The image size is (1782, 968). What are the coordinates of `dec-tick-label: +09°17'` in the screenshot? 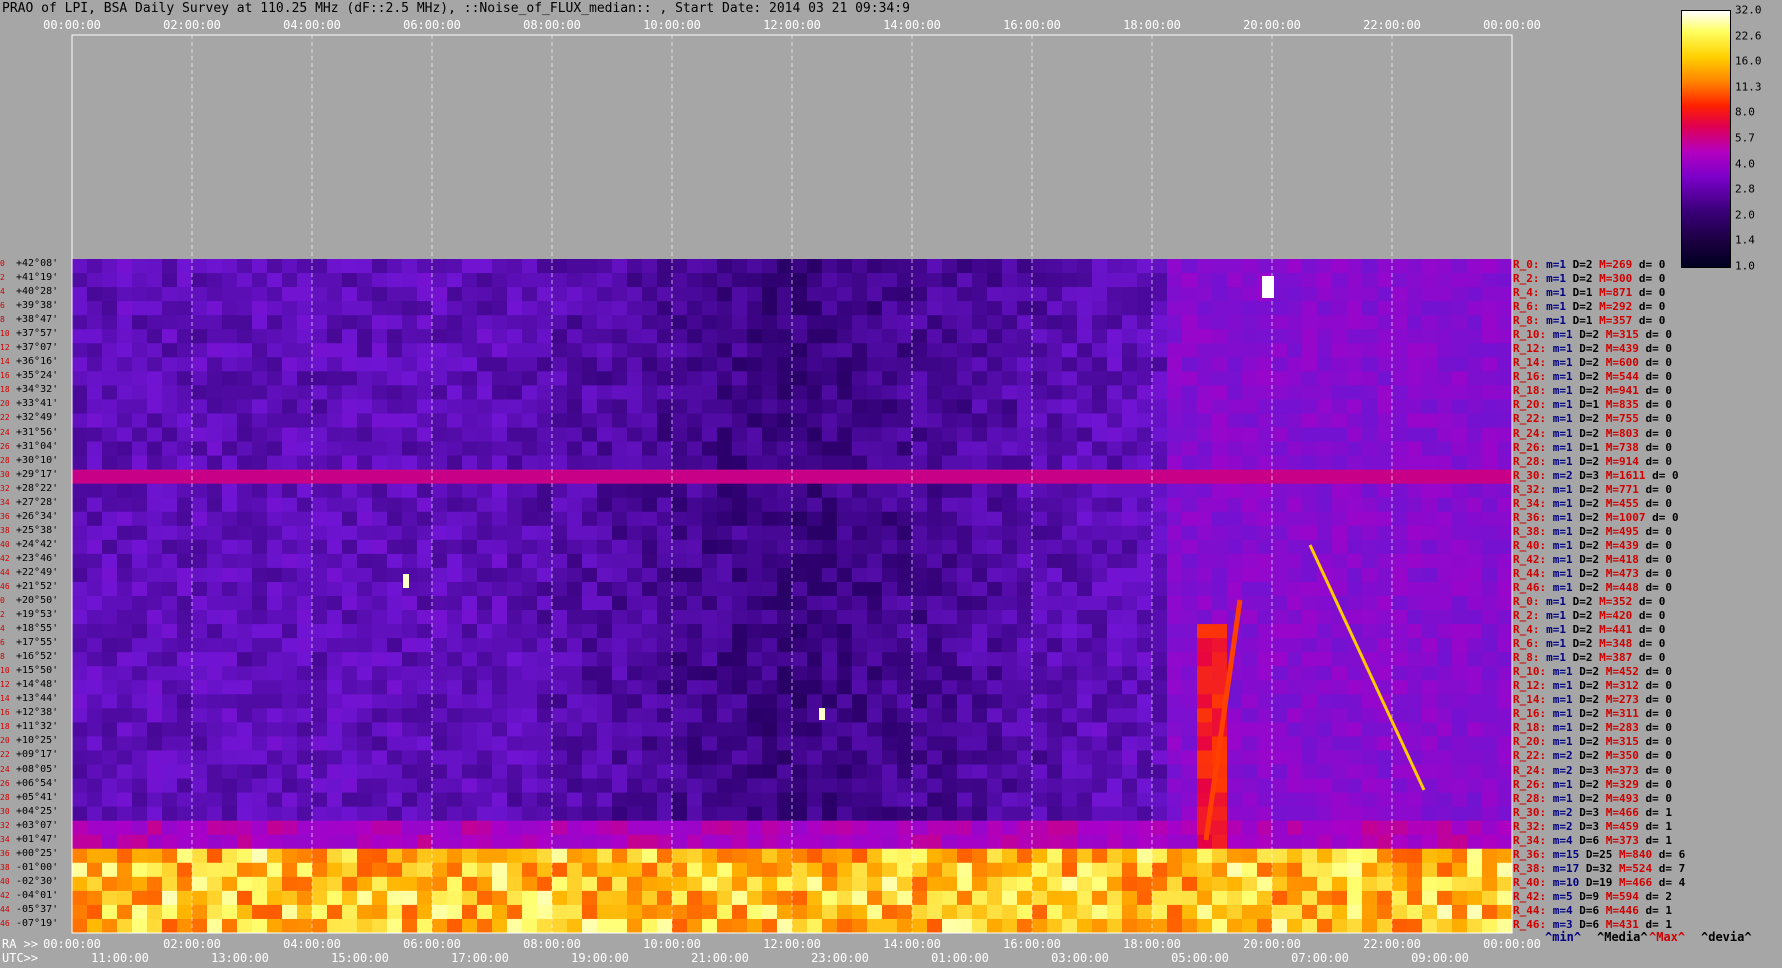 It's located at (37, 755).